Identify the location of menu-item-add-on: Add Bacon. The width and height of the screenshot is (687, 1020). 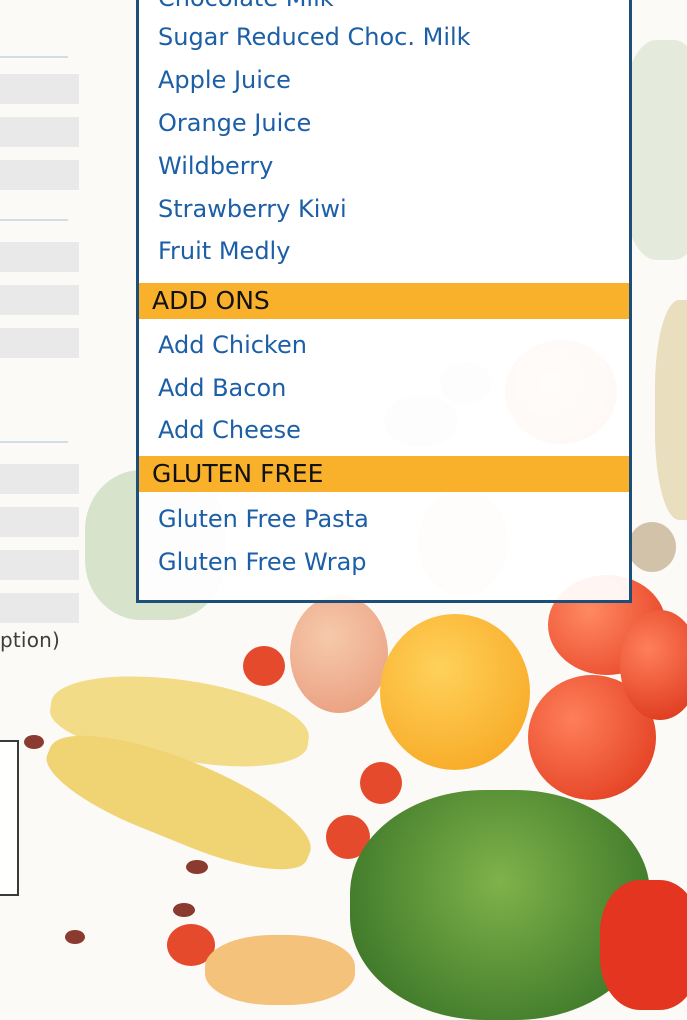
(222, 388).